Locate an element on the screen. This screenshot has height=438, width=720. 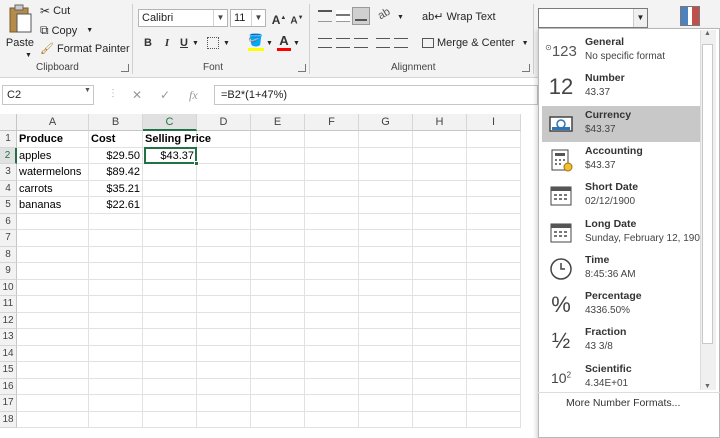
cell: bananas is located at coordinates (53, 205).